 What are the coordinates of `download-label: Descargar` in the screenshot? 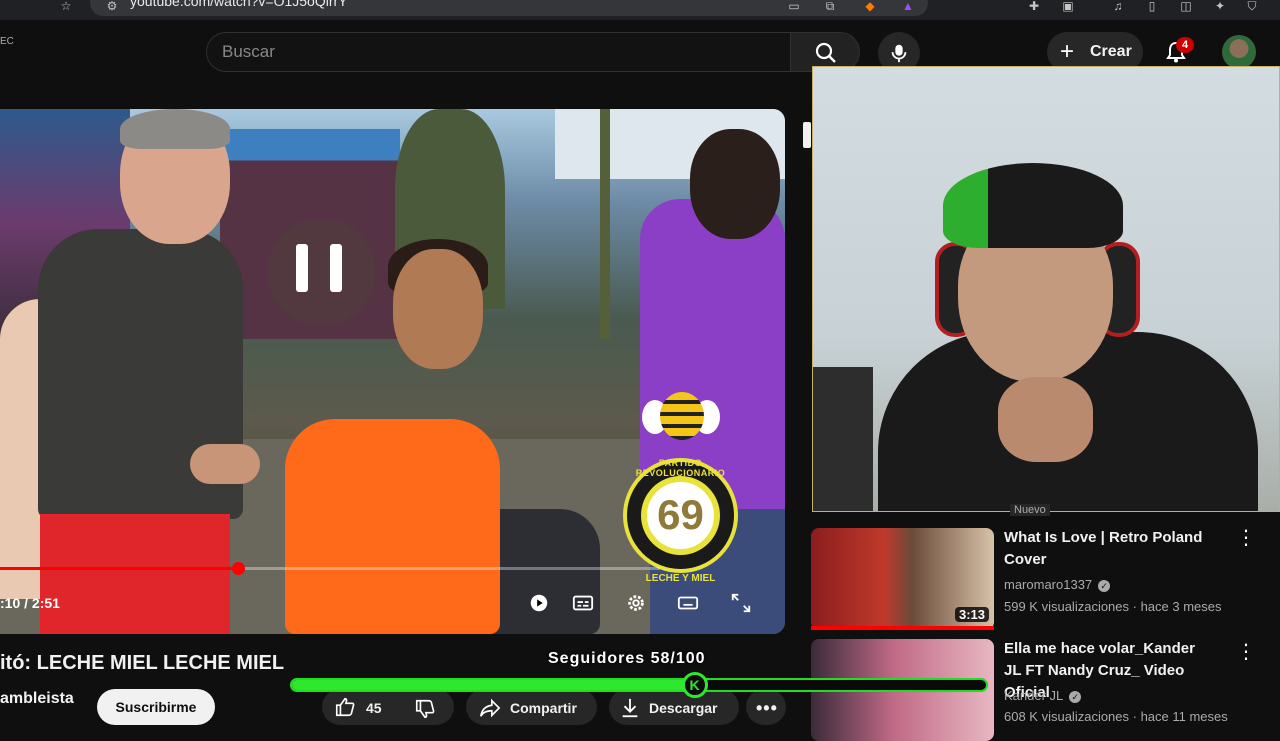 It's located at (683, 708).